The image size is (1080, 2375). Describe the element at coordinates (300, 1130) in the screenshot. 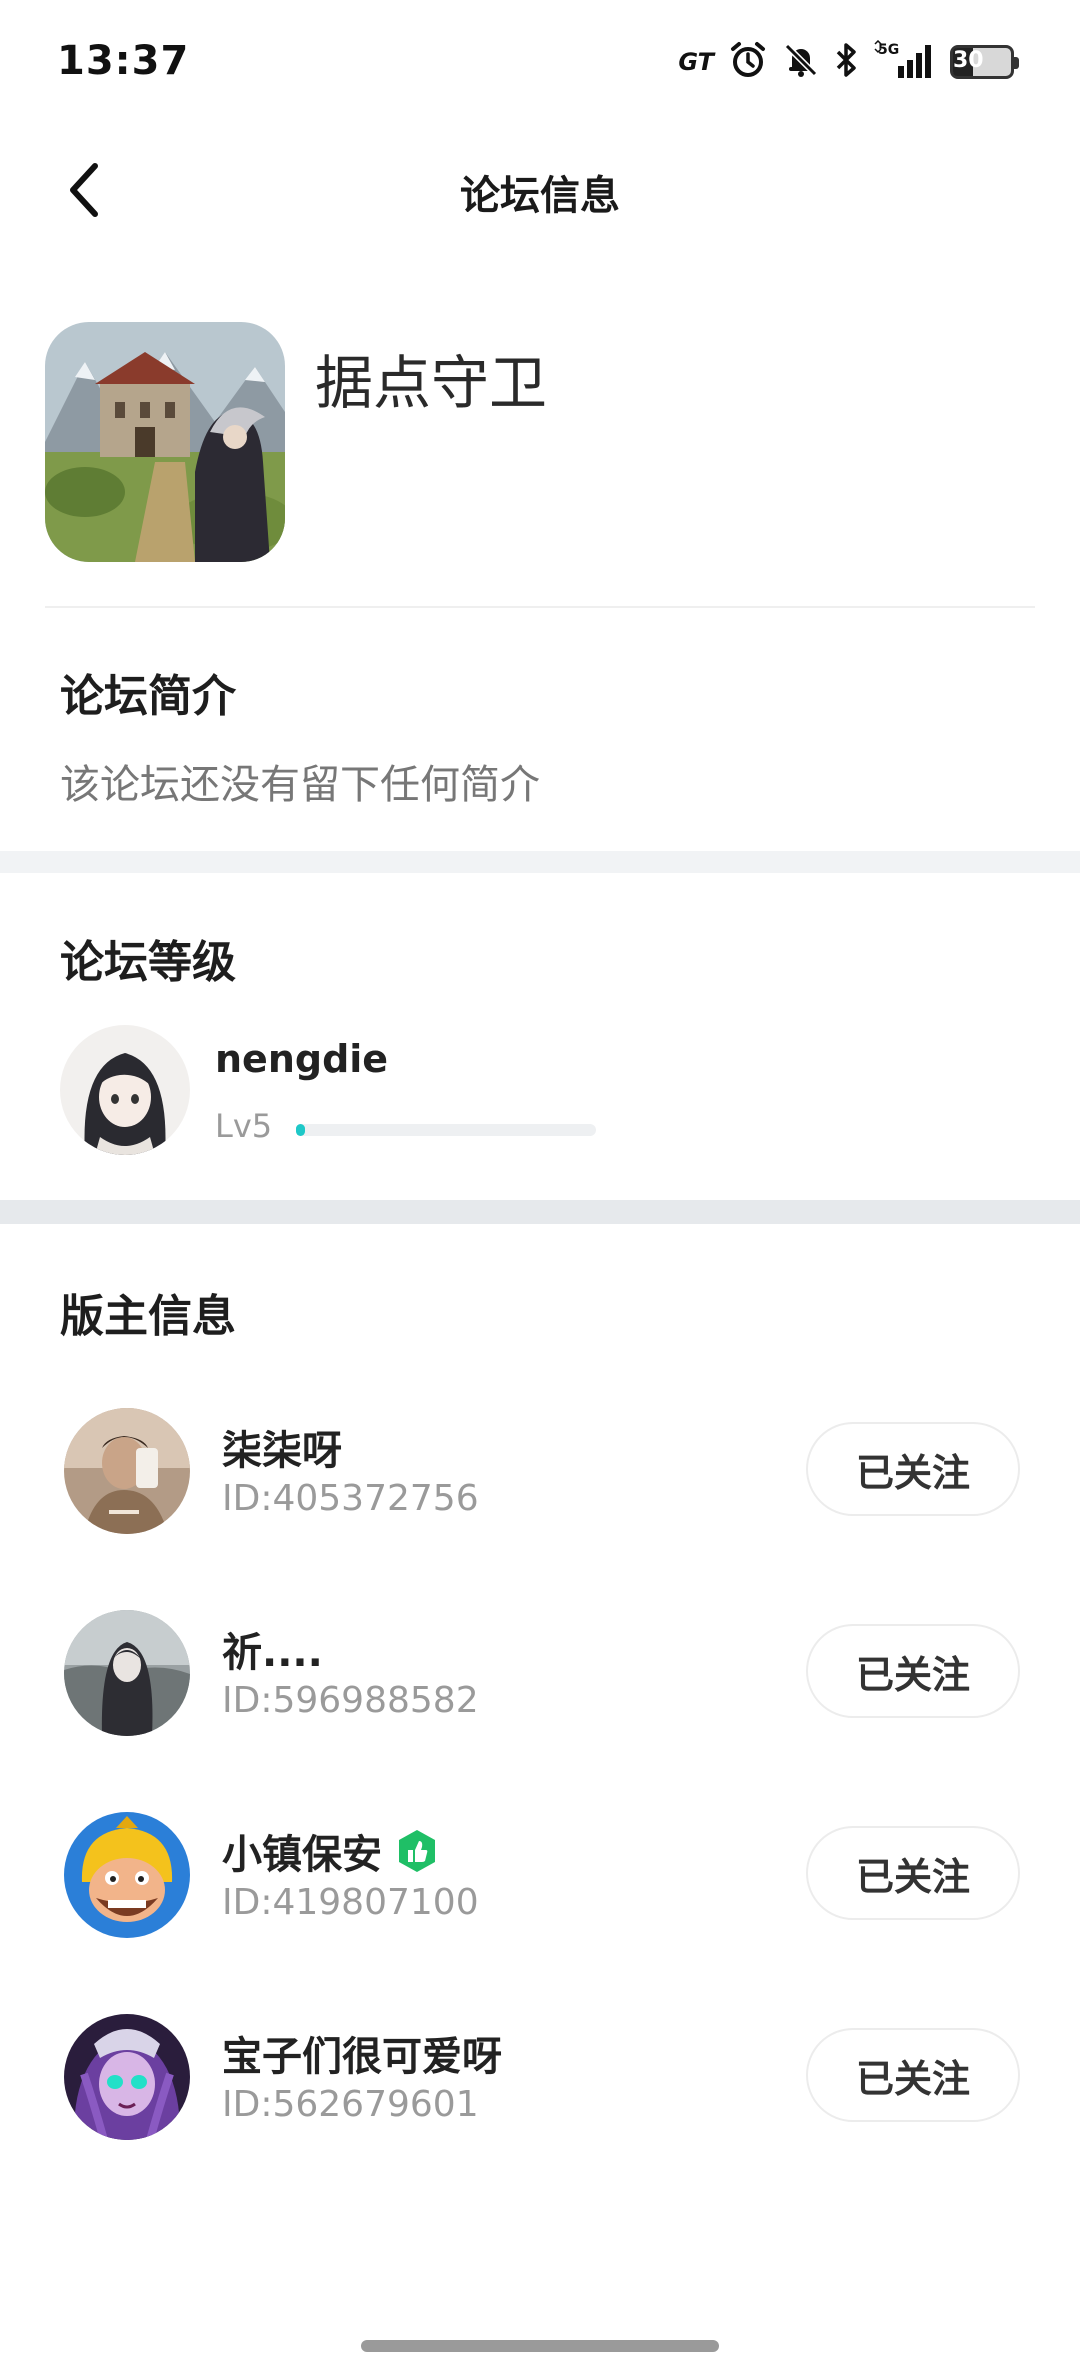

I see `level-progress-fill` at that location.